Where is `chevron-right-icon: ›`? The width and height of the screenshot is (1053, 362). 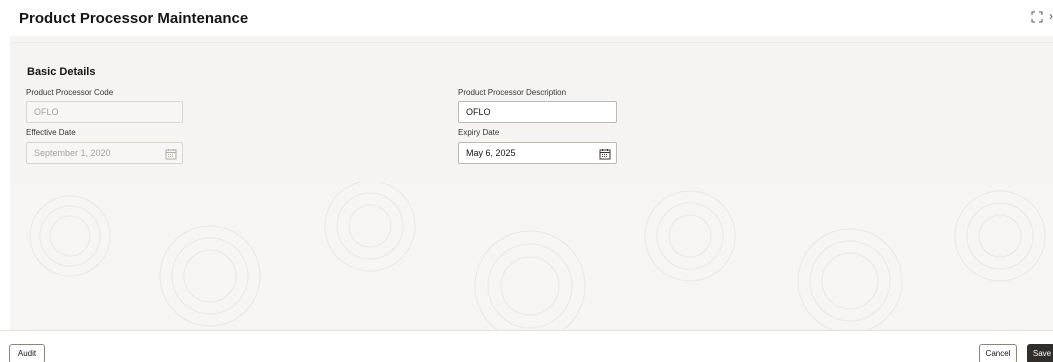 chevron-right-icon: › is located at coordinates (1051, 16).